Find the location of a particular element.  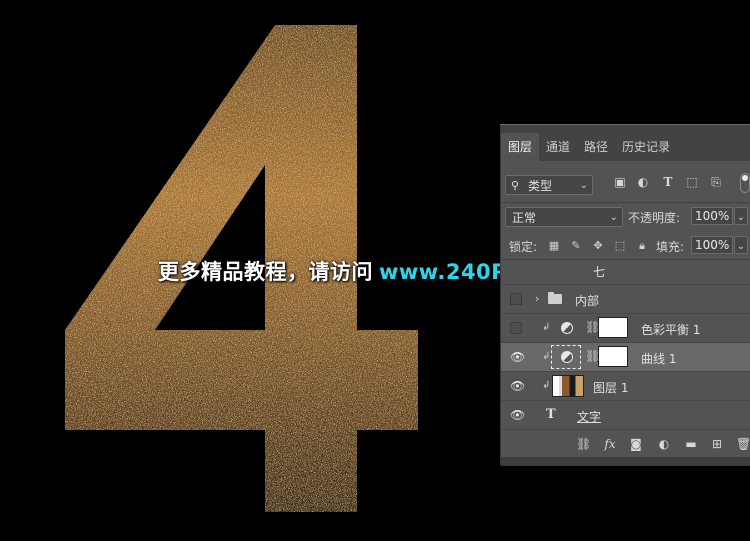

layer-row-curves: 👁︎ ↲ ⛓ 曲线 1 is located at coordinates (625, 357).